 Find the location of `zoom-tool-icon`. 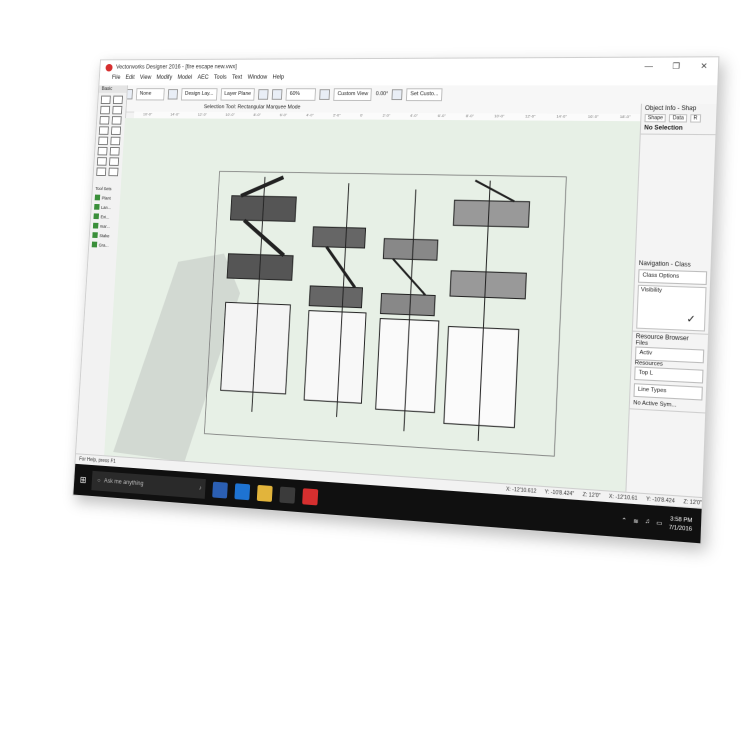

zoom-tool-icon is located at coordinates (117, 110).